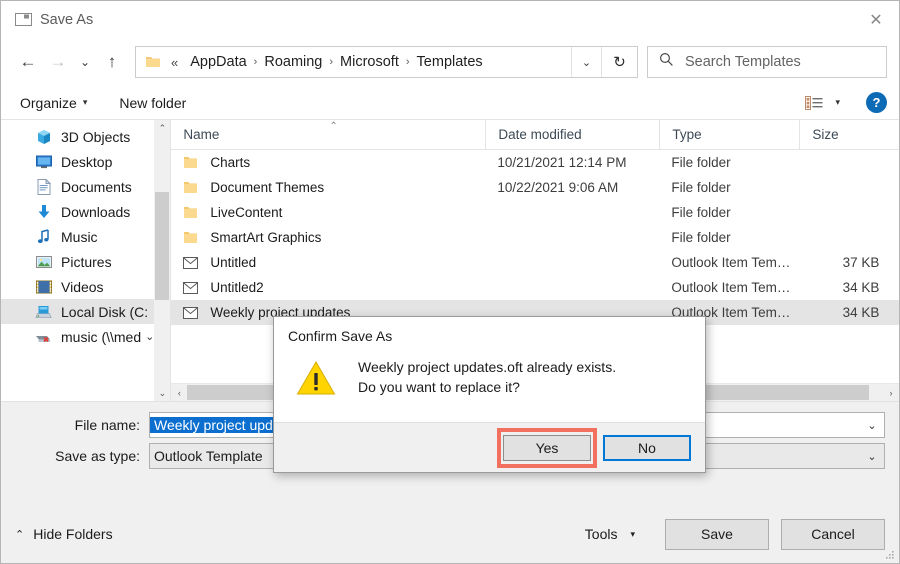  What do you see at coordinates (891, 392) in the screenshot?
I see `scroll-right-icon: ›` at bounding box center [891, 392].